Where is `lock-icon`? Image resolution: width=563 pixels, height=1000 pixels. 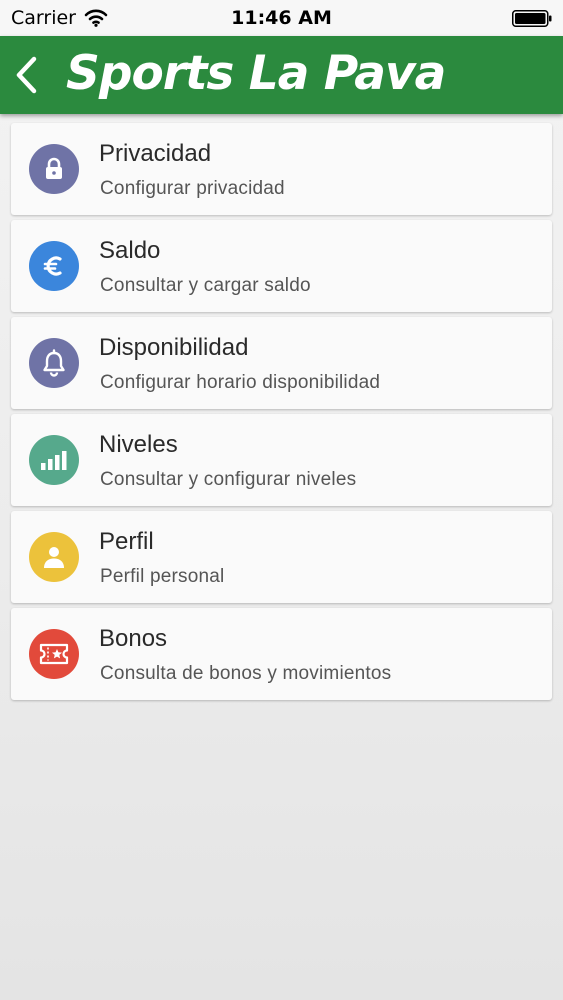 lock-icon is located at coordinates (54, 168).